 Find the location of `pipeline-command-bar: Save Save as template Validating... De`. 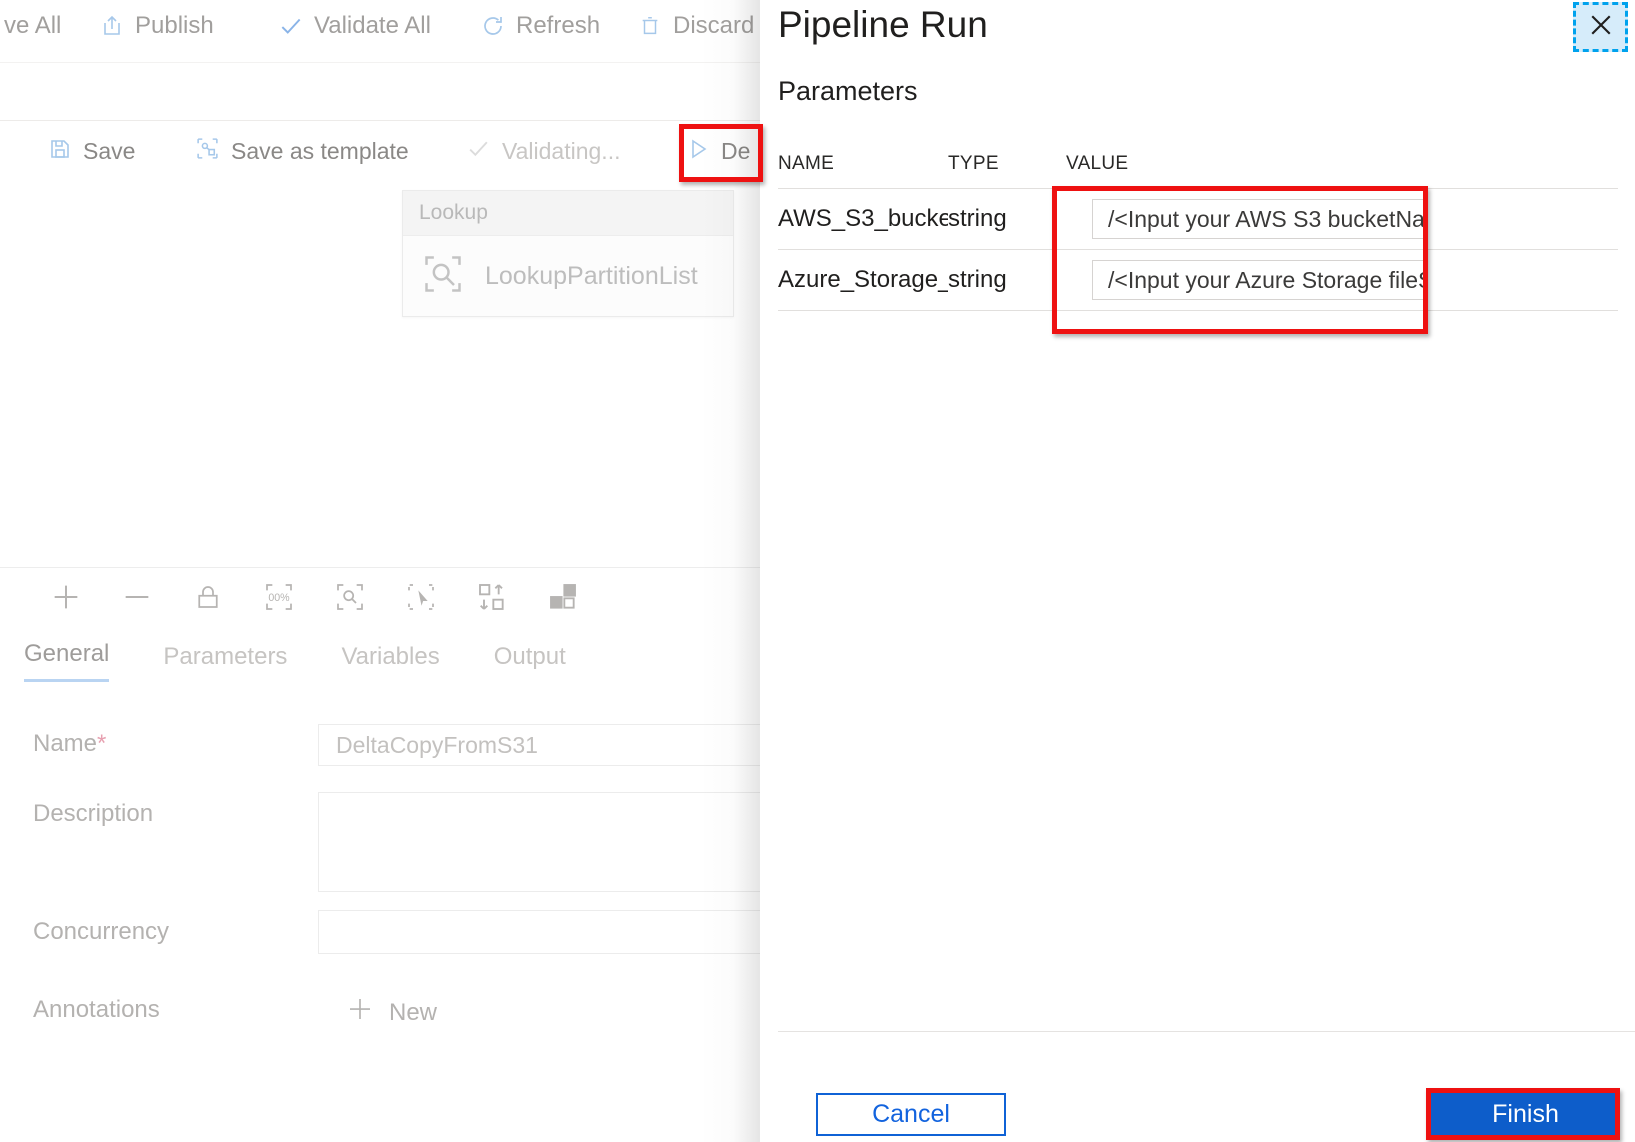

pipeline-command-bar: Save Save as template Validating... De is located at coordinates (380, 152).